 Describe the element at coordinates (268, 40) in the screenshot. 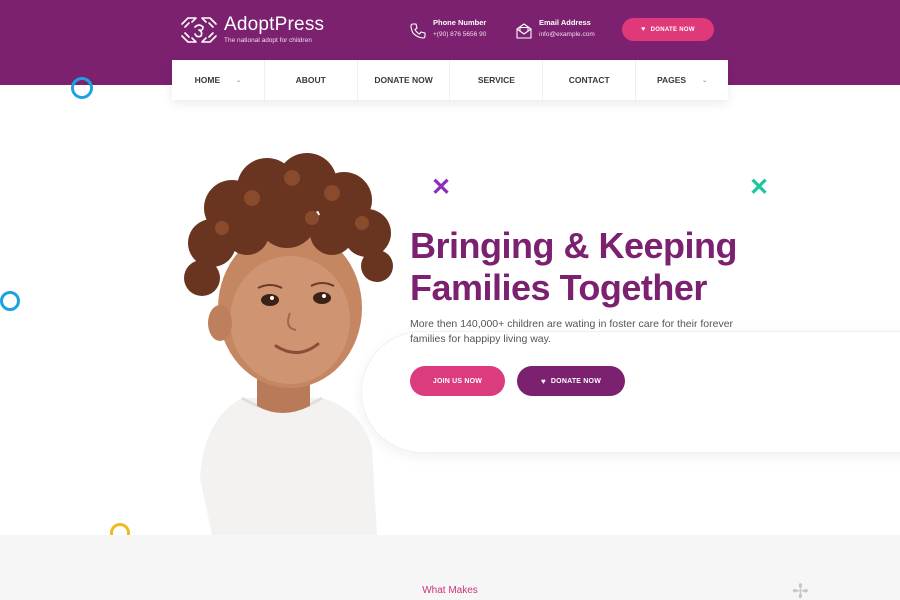

I see `brand-tagline: The national adopt for children` at that location.